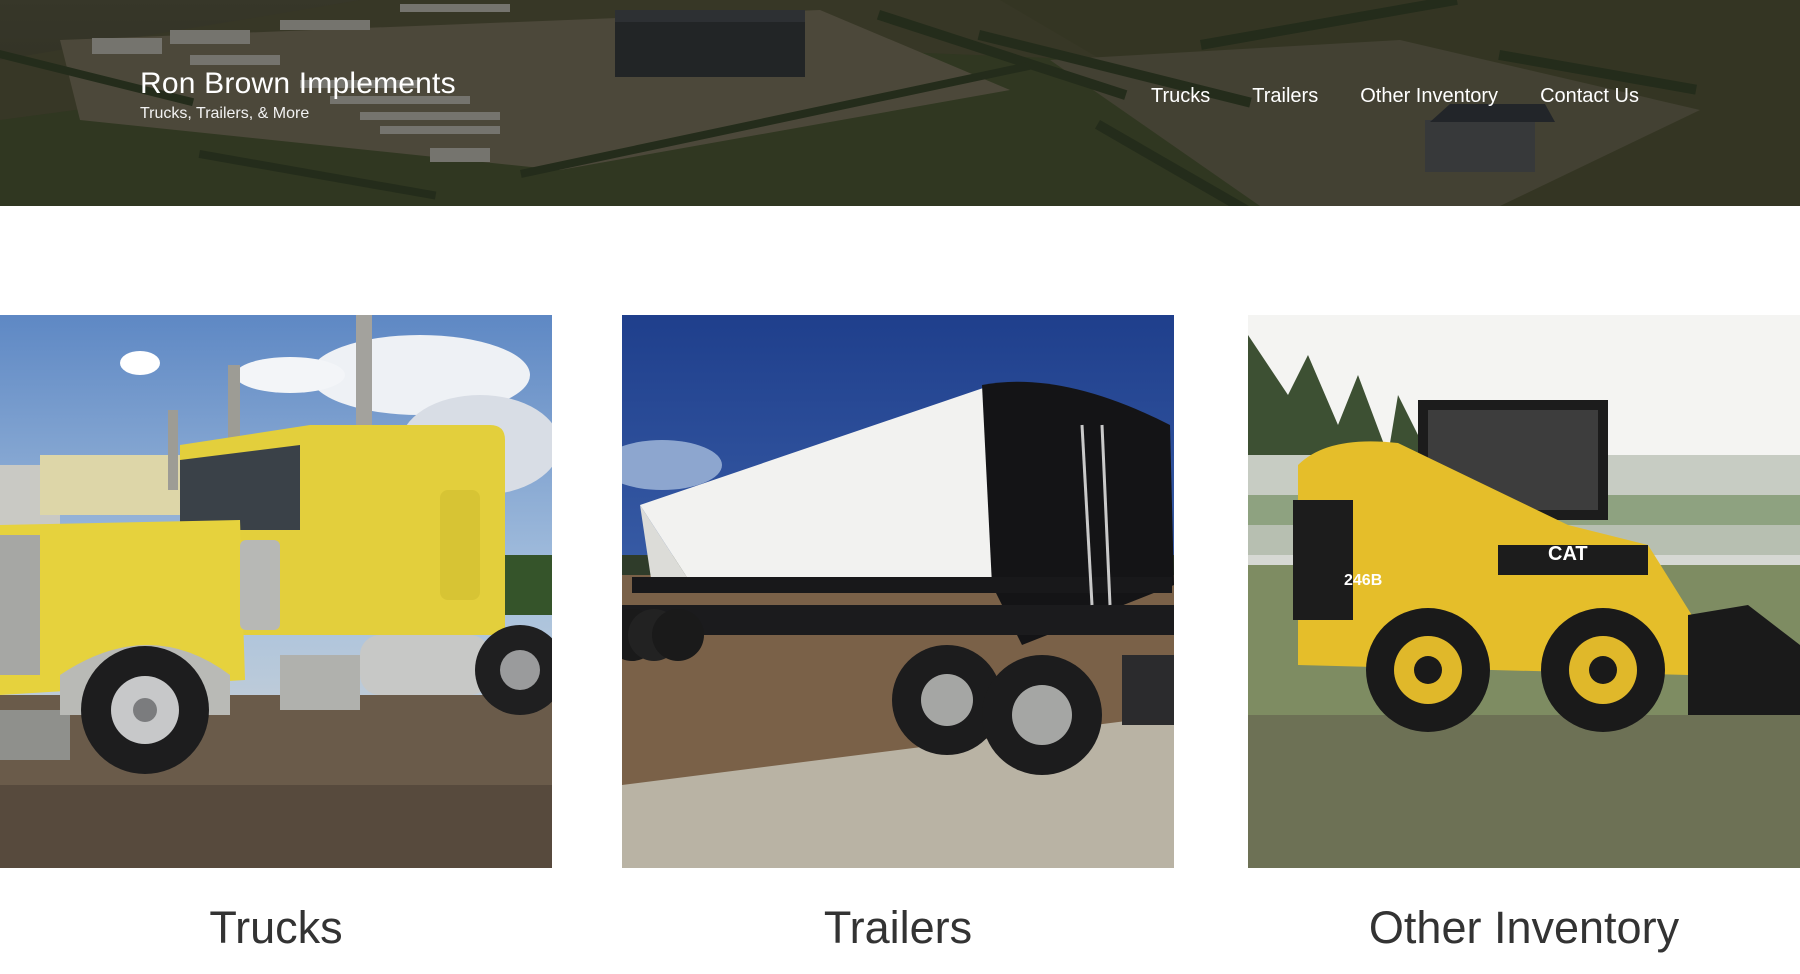 The height and width of the screenshot is (974, 1800). Describe the element at coordinates (225, 113) in the screenshot. I see `site-tagline: Trucks, Trailers, & More` at that location.